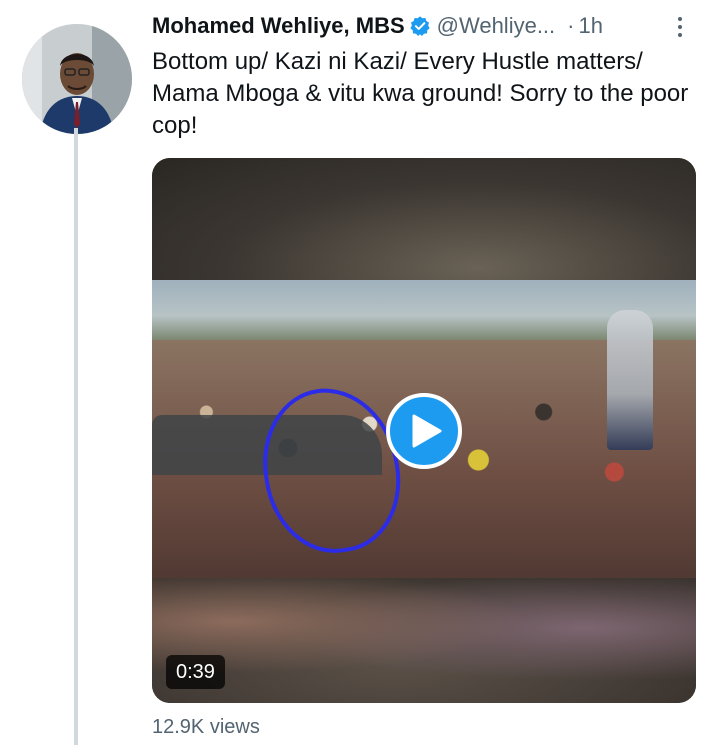 The image size is (720, 745). I want to click on tweet-header: Mohamed Wehliye, MBS @Wehliye... · 1h, so click(427, 26).